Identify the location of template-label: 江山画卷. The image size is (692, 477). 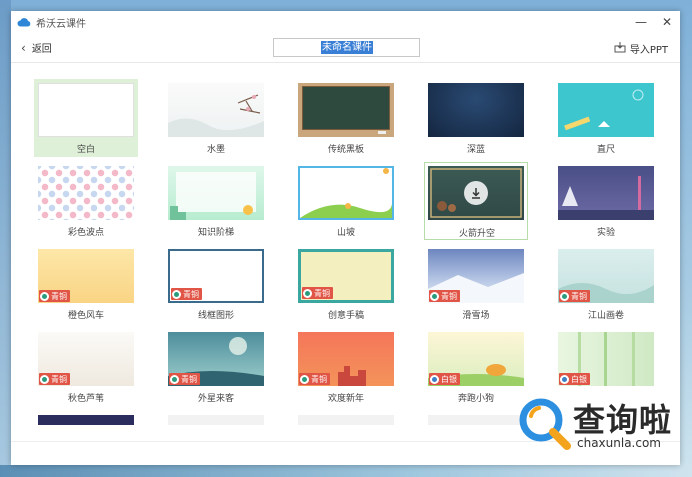
(605, 316).